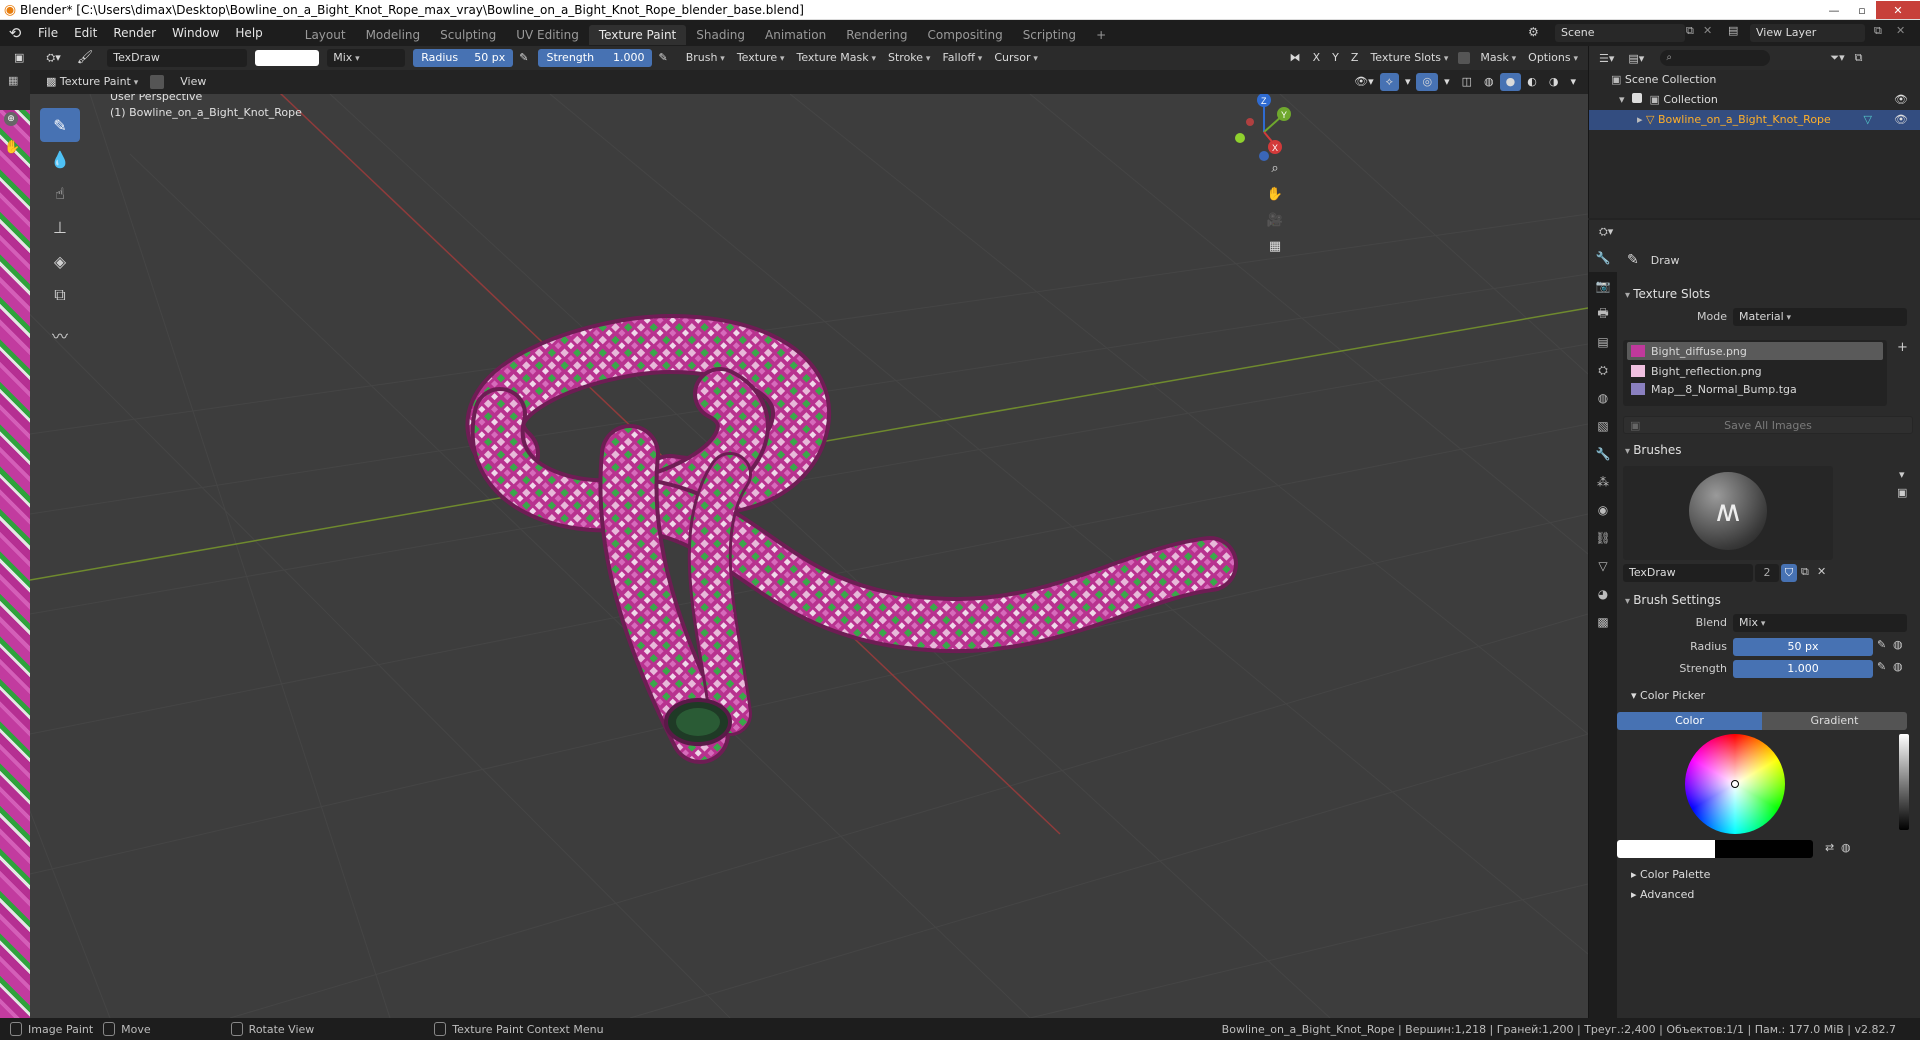 The width and height of the screenshot is (1920, 1040). What do you see at coordinates (1275, 246) in the screenshot?
I see `ortho-toggle-icon: ▦` at bounding box center [1275, 246].